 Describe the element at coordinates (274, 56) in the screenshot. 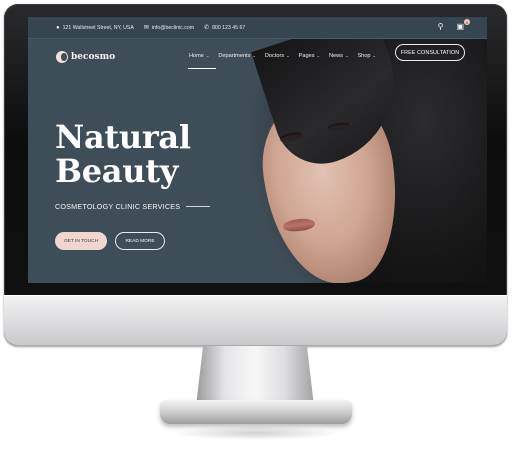

I see `nav-label: Doctors` at that location.